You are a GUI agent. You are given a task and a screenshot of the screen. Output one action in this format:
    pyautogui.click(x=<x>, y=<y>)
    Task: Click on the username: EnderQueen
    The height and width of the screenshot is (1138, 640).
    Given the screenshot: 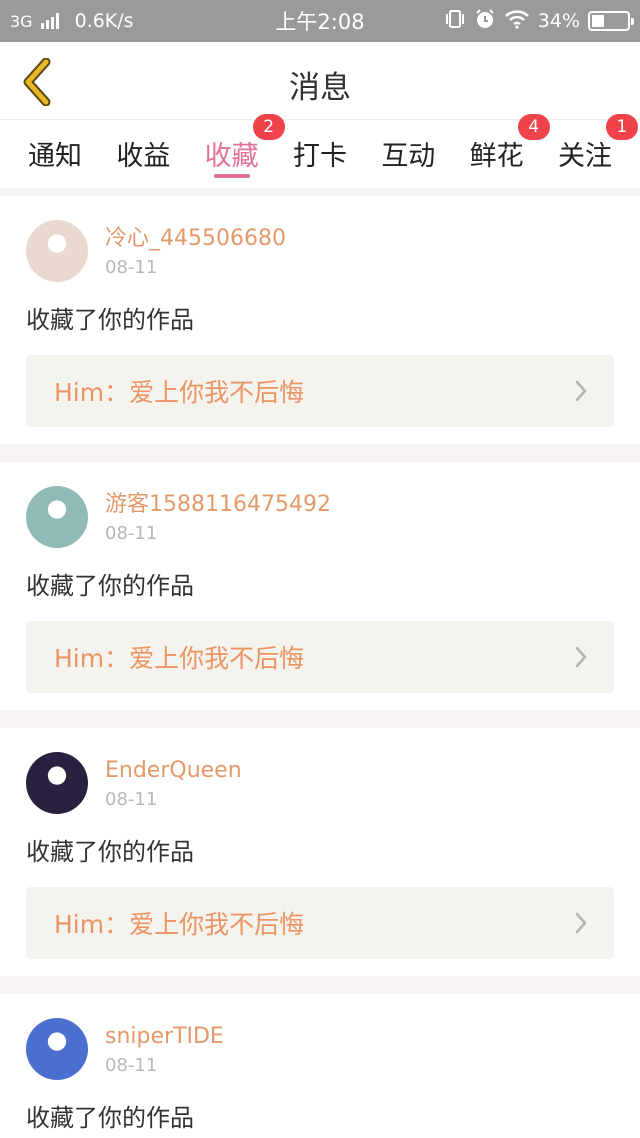 What is the action you would take?
    pyautogui.click(x=173, y=771)
    